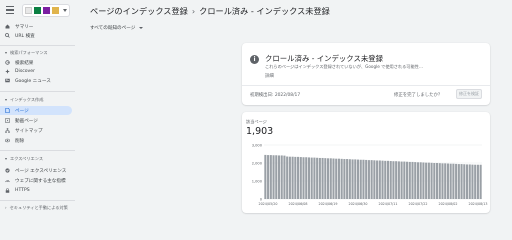 This screenshot has width=512, height=240. What do you see at coordinates (36, 120) in the screenshot?
I see `sidebar-item-video-pages: 動画ページ` at bounding box center [36, 120].